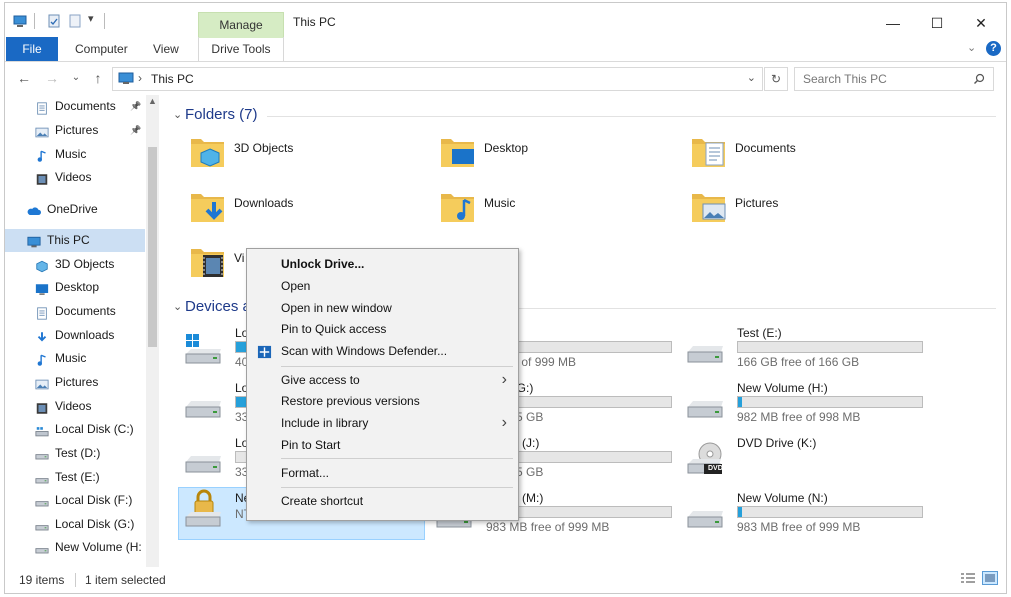 Image resolution: width=1011 pixels, height=597 pixels. I want to click on sidebar-item-documents: Documents 📌, so click(75, 106).